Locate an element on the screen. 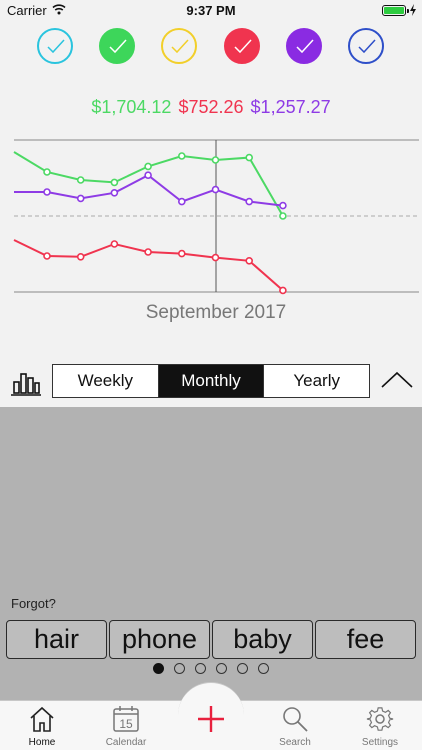  charging-bolt-icon is located at coordinates (413, 10).